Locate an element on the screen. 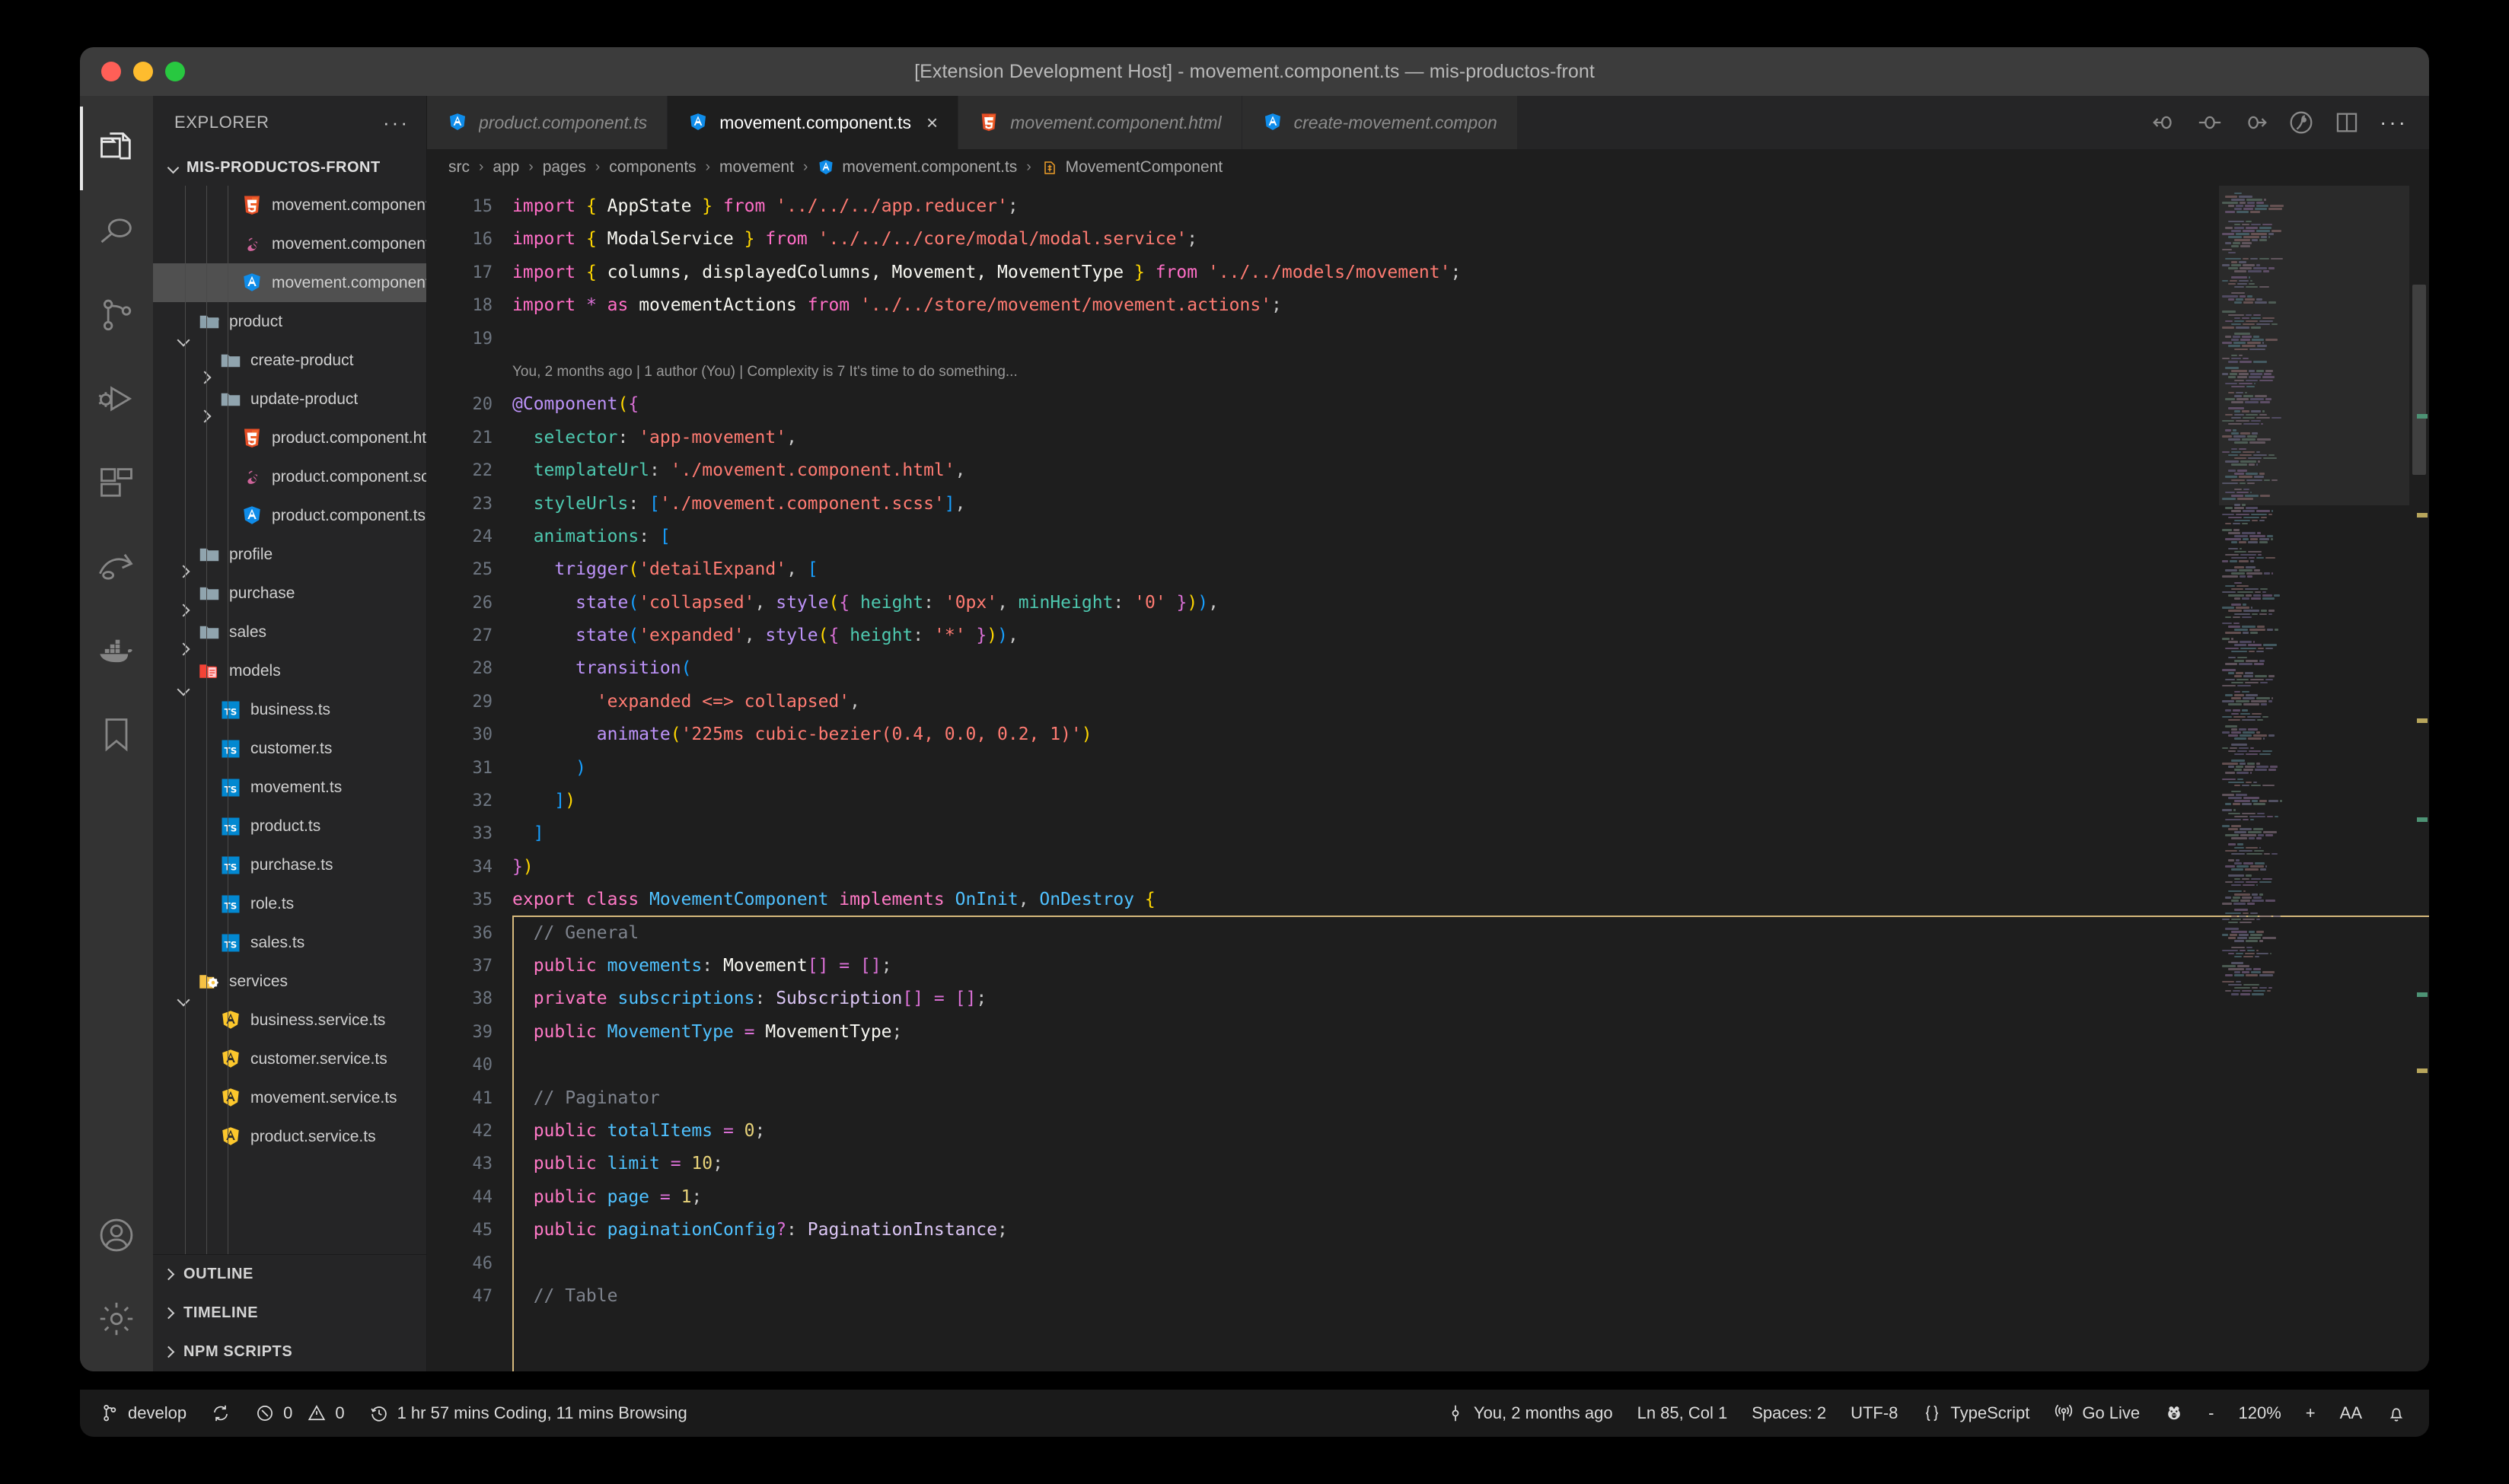  code-line-37: public movements: Movement[] = []; is located at coordinates (1470, 966).